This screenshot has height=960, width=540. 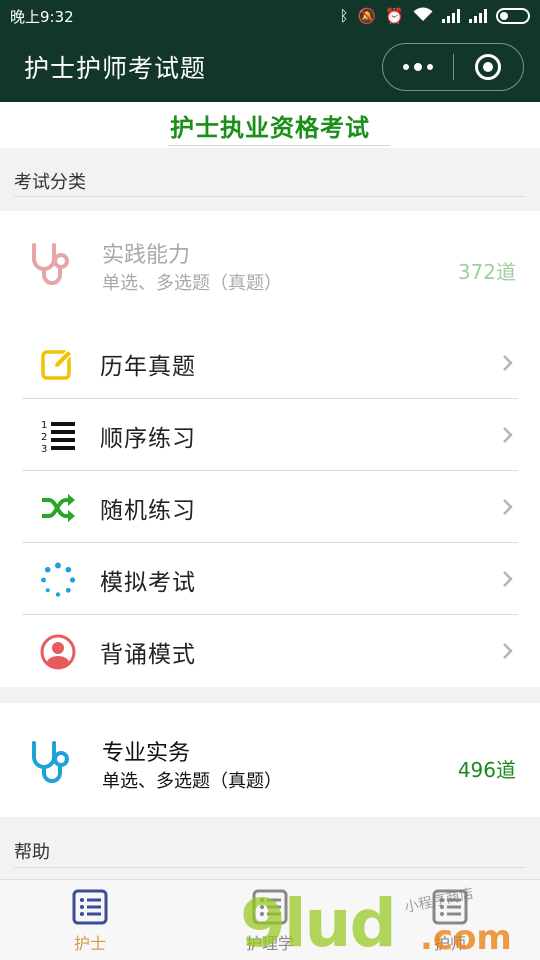 What do you see at coordinates (148, 511) in the screenshot?
I see `menu-label: 随机练习` at bounding box center [148, 511].